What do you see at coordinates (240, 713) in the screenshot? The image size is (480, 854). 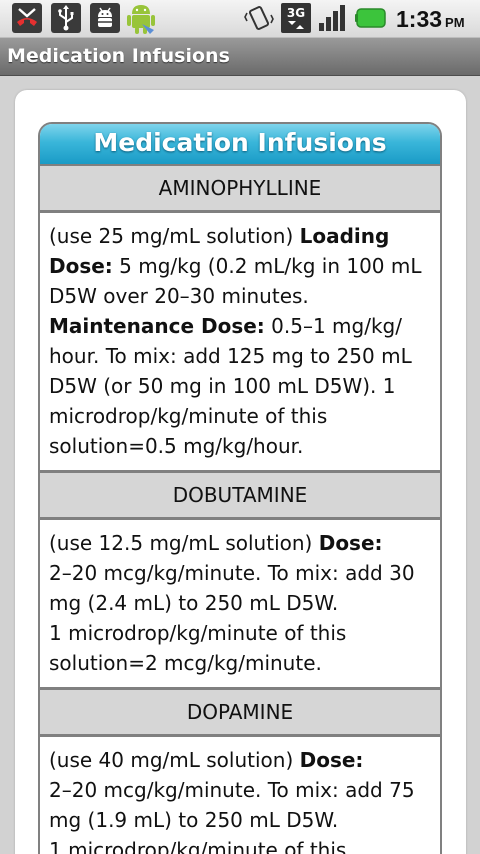 I see `row-title-dopamine: DOPAMINE` at bounding box center [240, 713].